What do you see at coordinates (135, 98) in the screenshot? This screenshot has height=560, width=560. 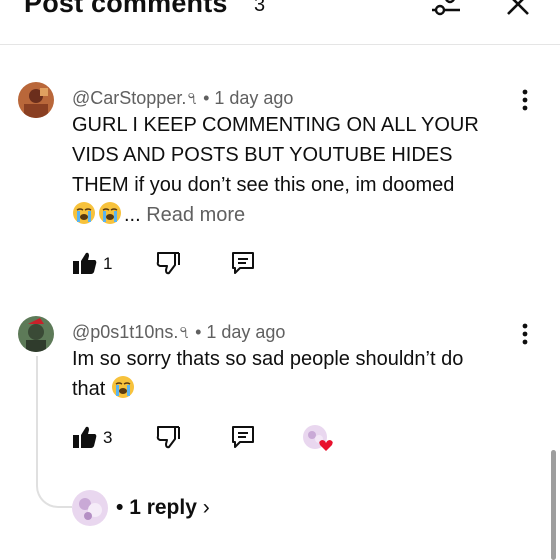 I see `comment-author: @CarStopper.৭` at bounding box center [135, 98].